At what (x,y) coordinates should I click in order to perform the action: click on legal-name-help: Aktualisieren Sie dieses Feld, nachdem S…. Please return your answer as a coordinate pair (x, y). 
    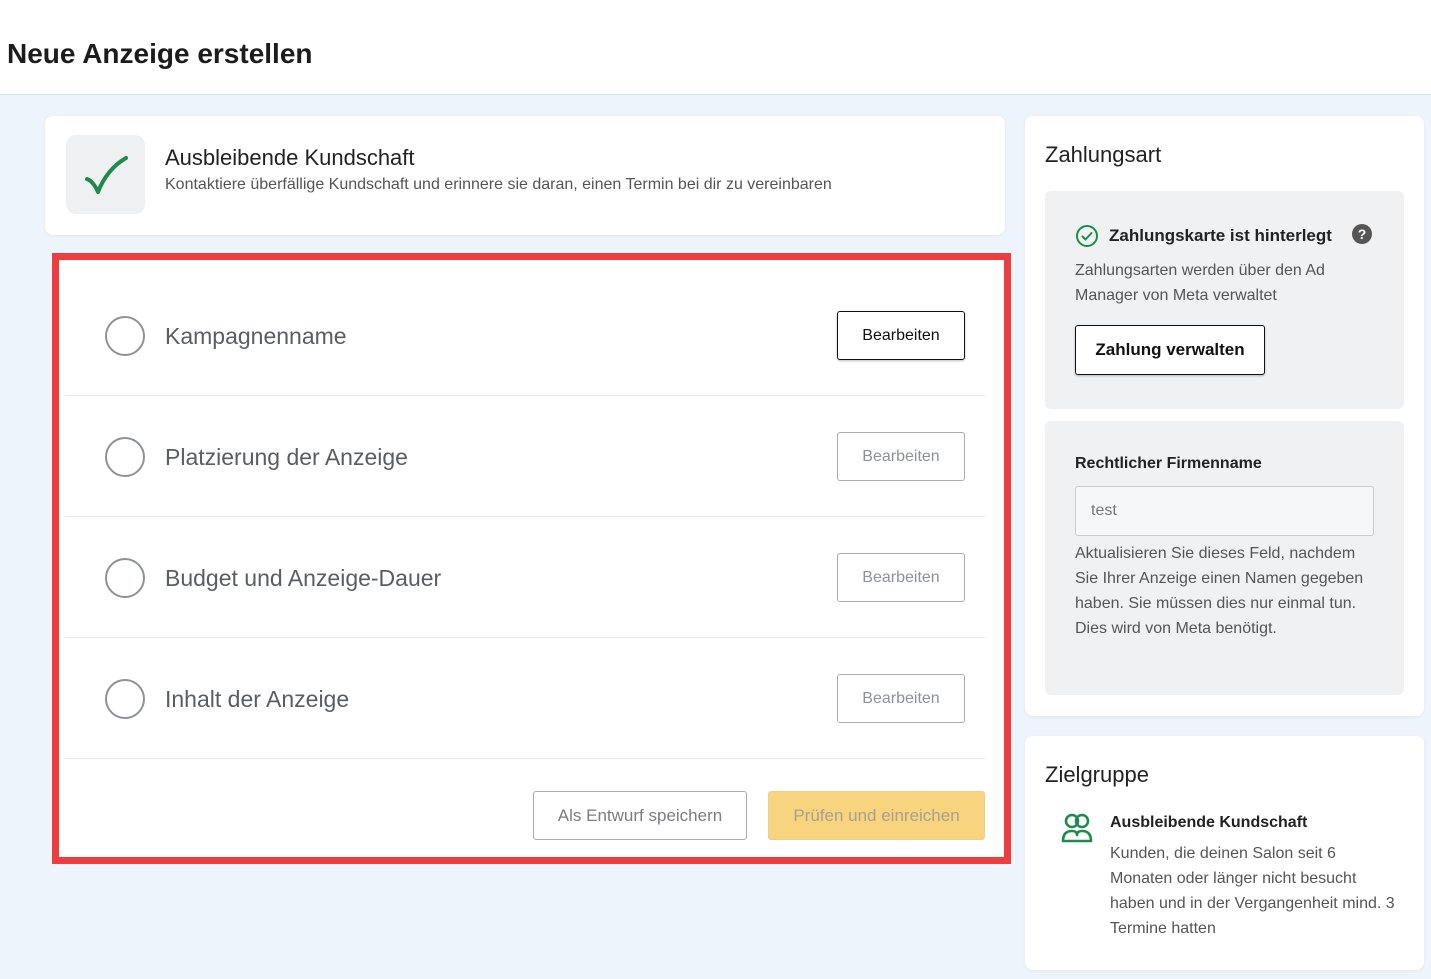
    Looking at the image, I should click on (1219, 591).